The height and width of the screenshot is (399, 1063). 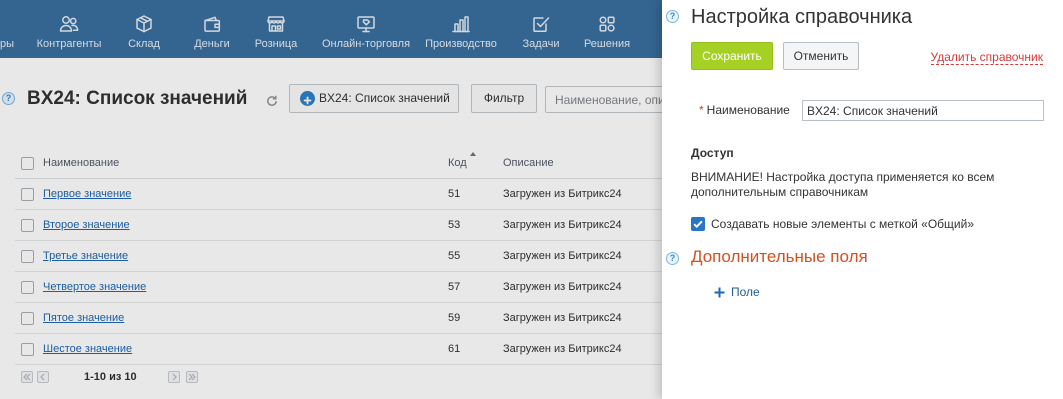 What do you see at coordinates (745, 292) in the screenshot?
I see `add-field-label: Поле` at bounding box center [745, 292].